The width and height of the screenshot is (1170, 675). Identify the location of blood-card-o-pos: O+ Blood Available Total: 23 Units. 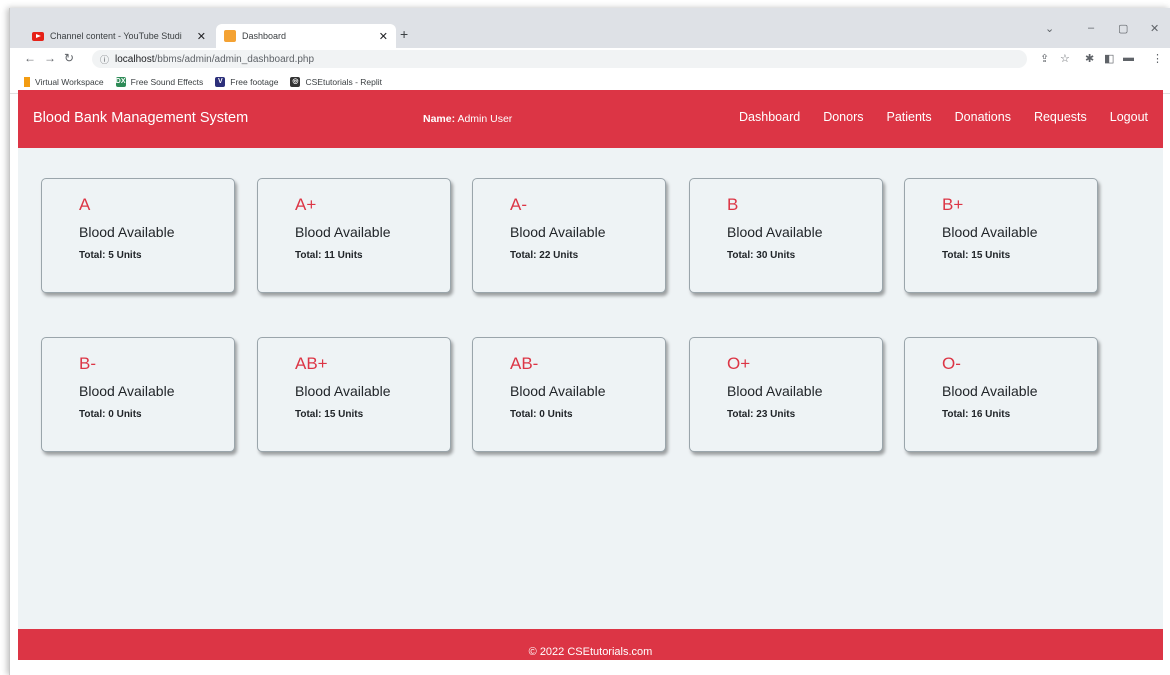
(786, 394).